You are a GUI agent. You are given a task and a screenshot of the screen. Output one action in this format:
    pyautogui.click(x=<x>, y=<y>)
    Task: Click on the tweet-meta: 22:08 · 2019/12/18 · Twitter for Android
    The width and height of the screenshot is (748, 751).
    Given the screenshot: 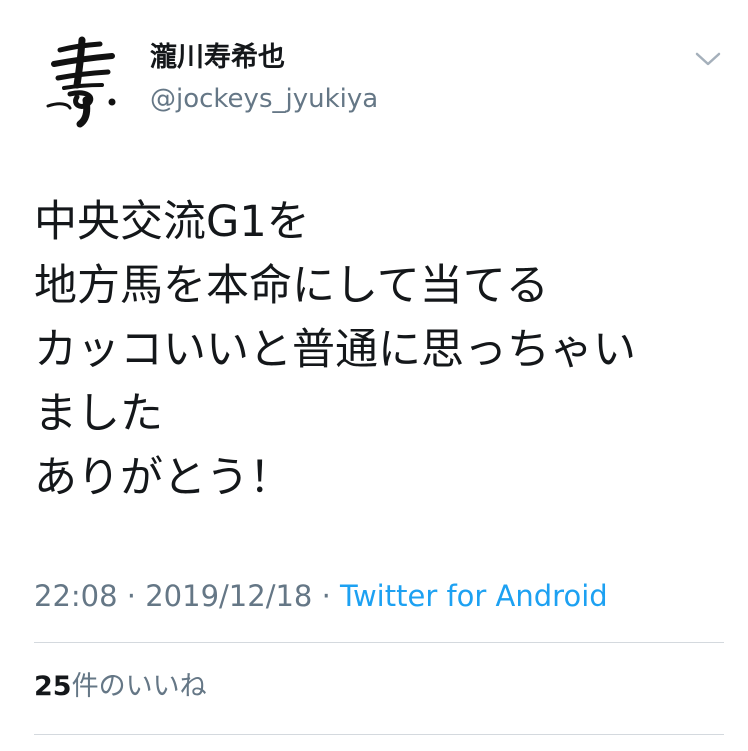 What is the action you would take?
    pyautogui.click(x=321, y=596)
    